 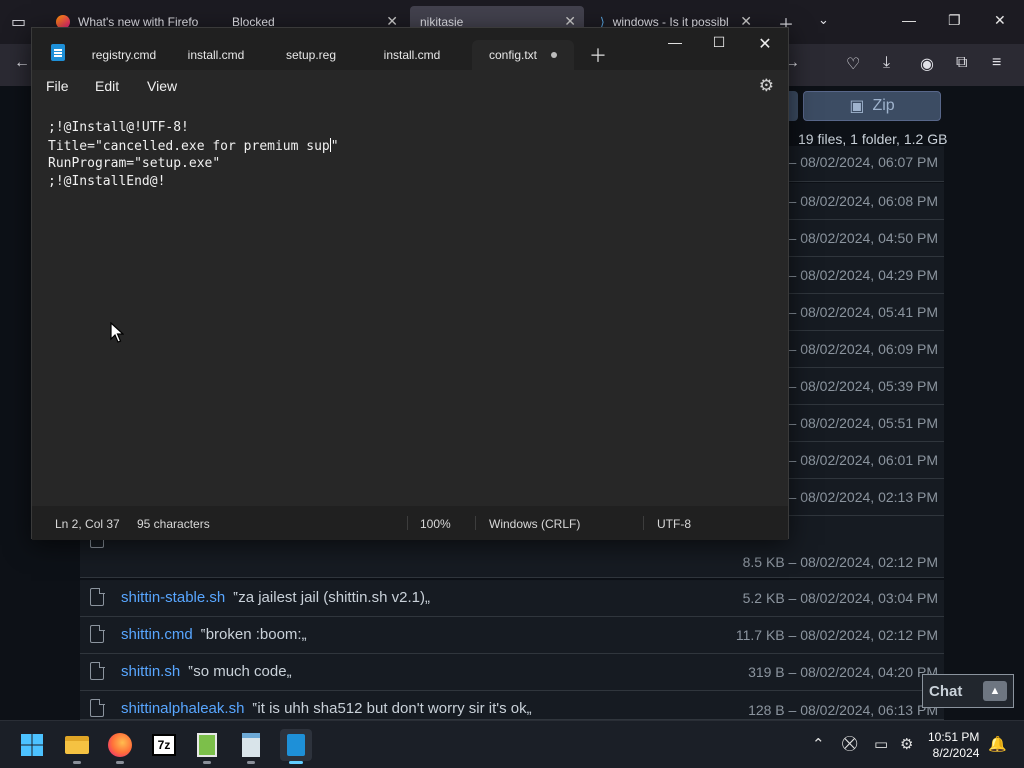 I want to click on maximize-icon: ☐, so click(x=719, y=42).